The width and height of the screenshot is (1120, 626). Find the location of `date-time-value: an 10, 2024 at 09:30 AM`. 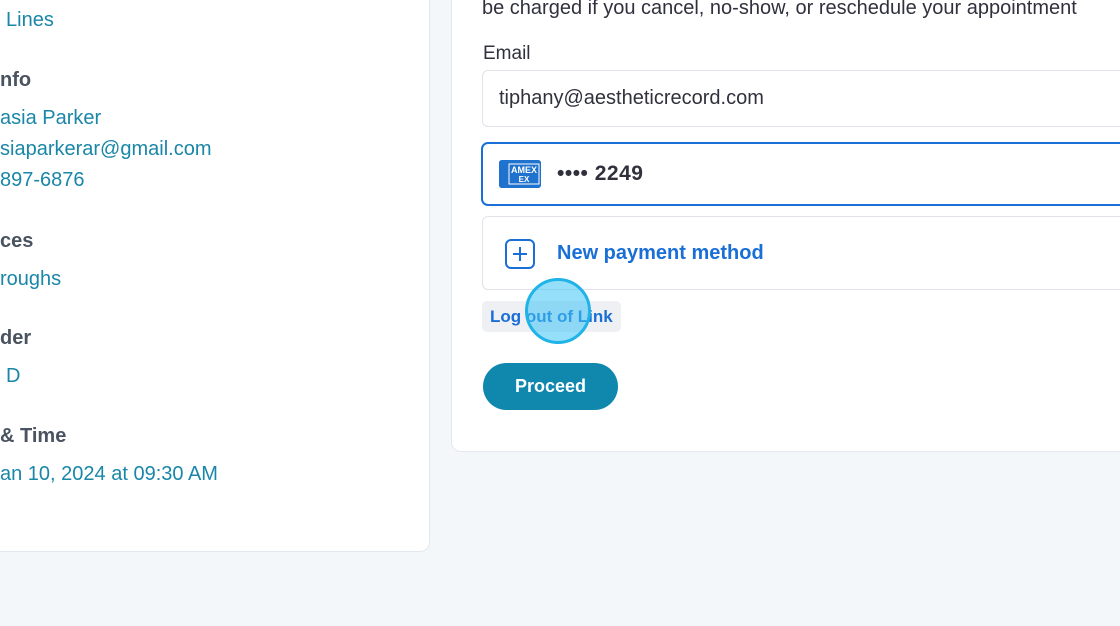

date-time-value: an 10, 2024 at 09:30 AM is located at coordinates (109, 474).